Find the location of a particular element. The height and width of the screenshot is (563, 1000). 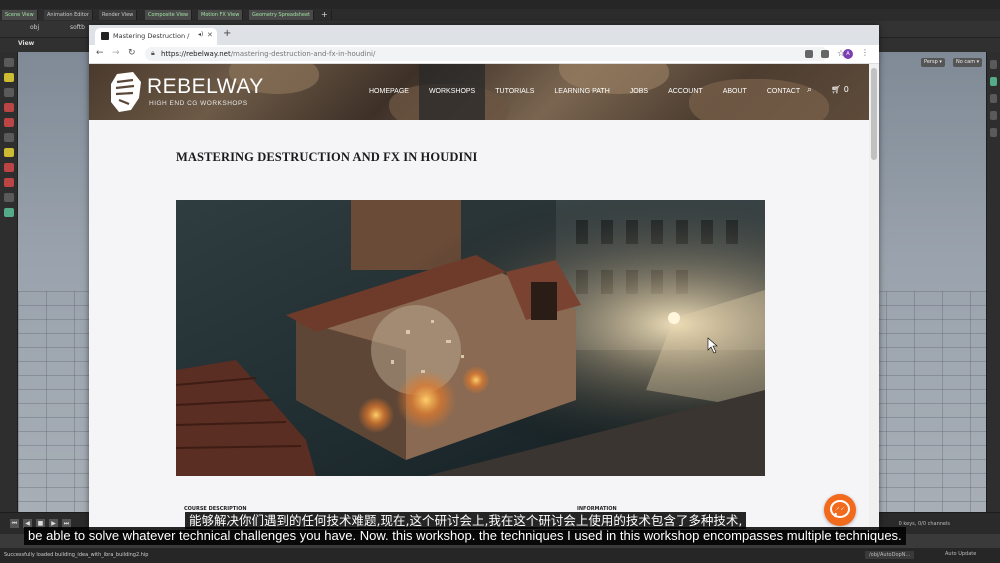

tab-composite-view: Composite View is located at coordinates (169, 15).